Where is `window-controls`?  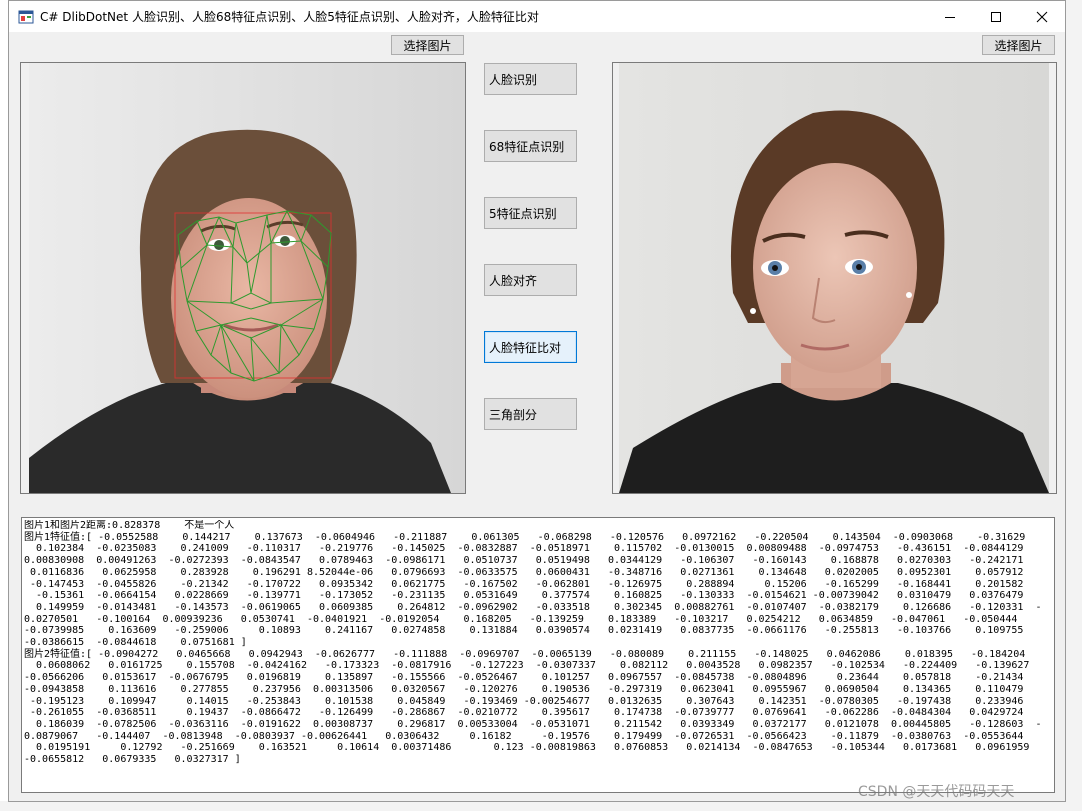
window-controls is located at coordinates (996, 16).